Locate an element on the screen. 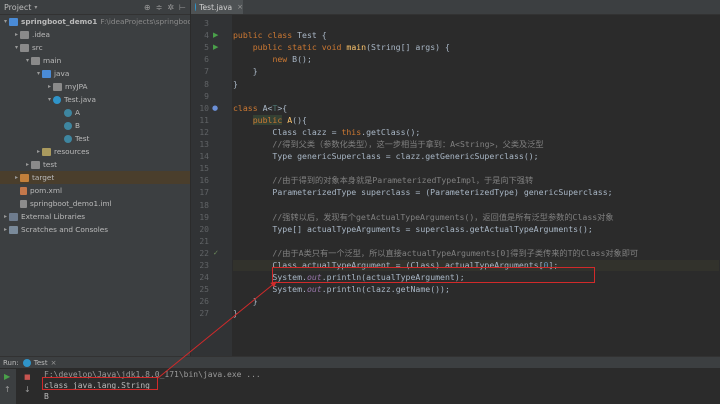  code-token: class is located at coordinates (248, 107).